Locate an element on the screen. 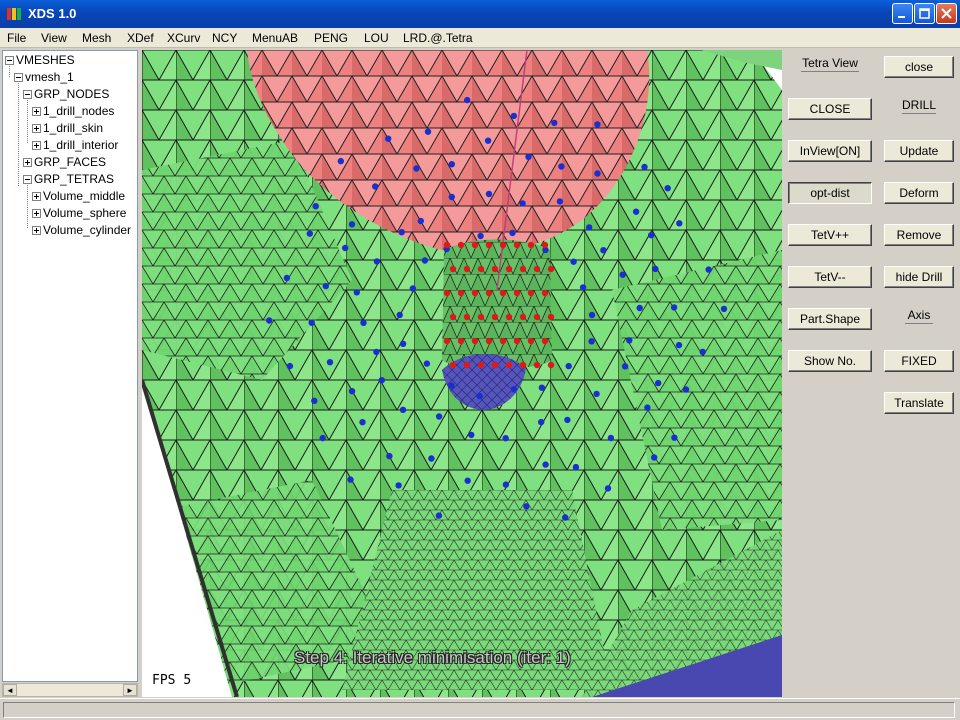 The height and width of the screenshot is (720, 960). menu-xcurv: XCurv is located at coordinates (183, 38).